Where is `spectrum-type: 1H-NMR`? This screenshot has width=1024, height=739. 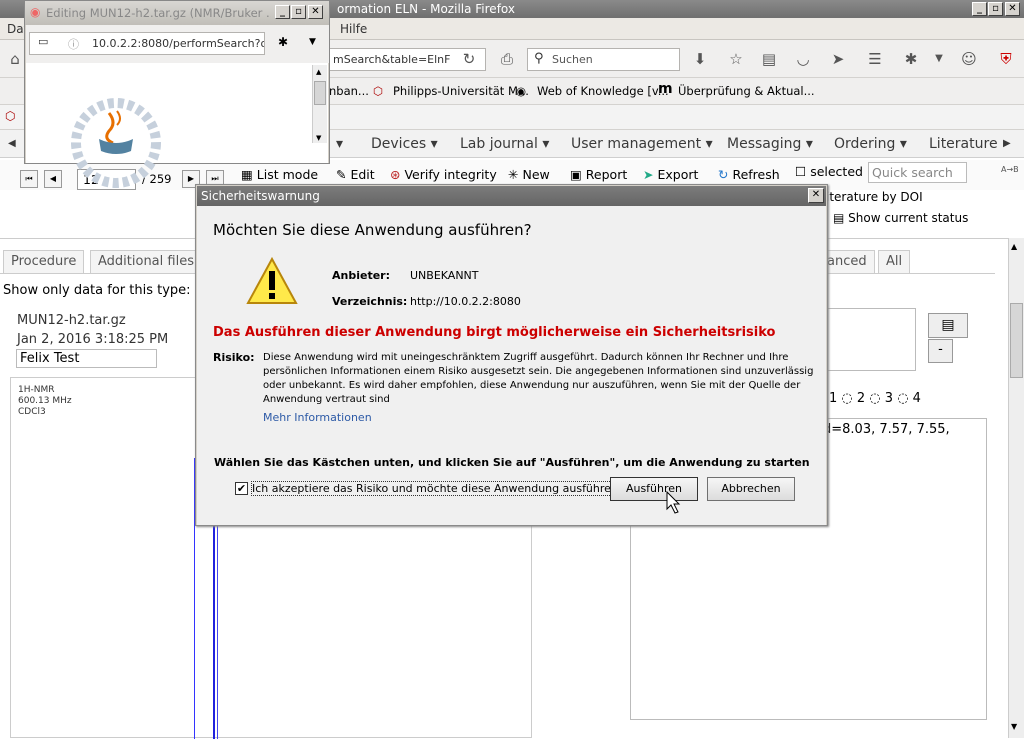 spectrum-type: 1H-NMR is located at coordinates (36, 390).